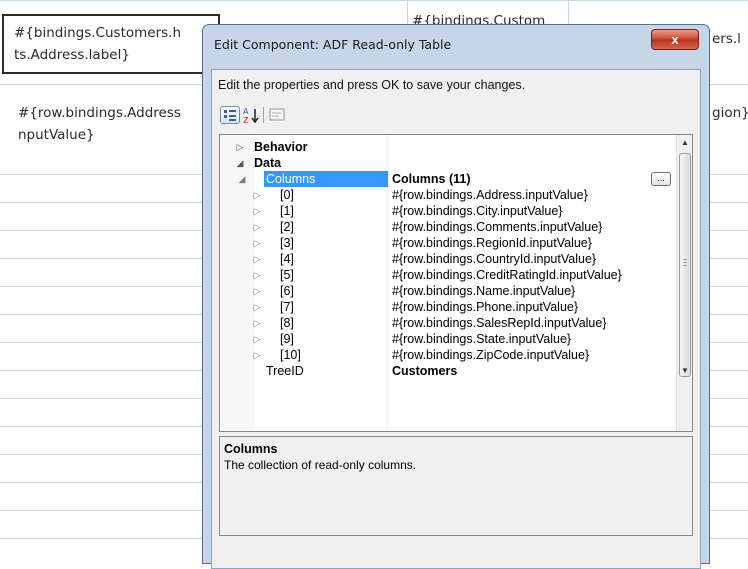 This screenshot has width=748, height=569. What do you see at coordinates (246, 120) in the screenshot?
I see `svg-text: Z` at bounding box center [246, 120].